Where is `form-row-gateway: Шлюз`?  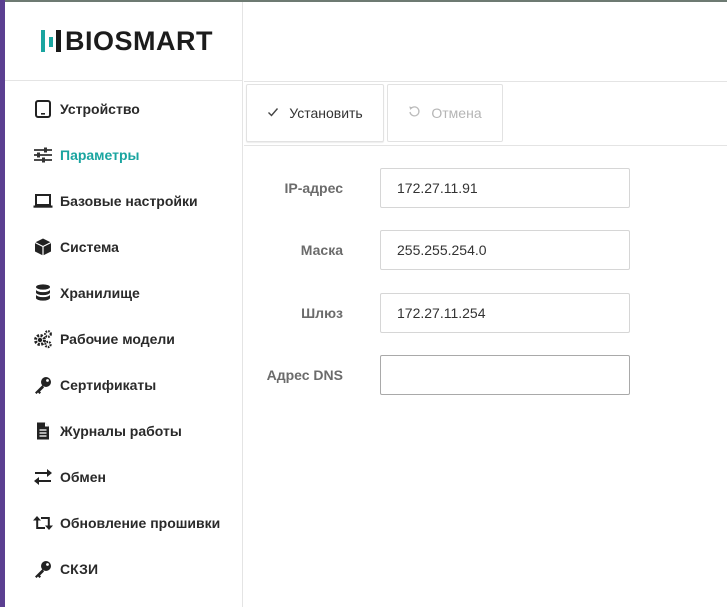
form-row-gateway: Шлюз is located at coordinates (485, 313).